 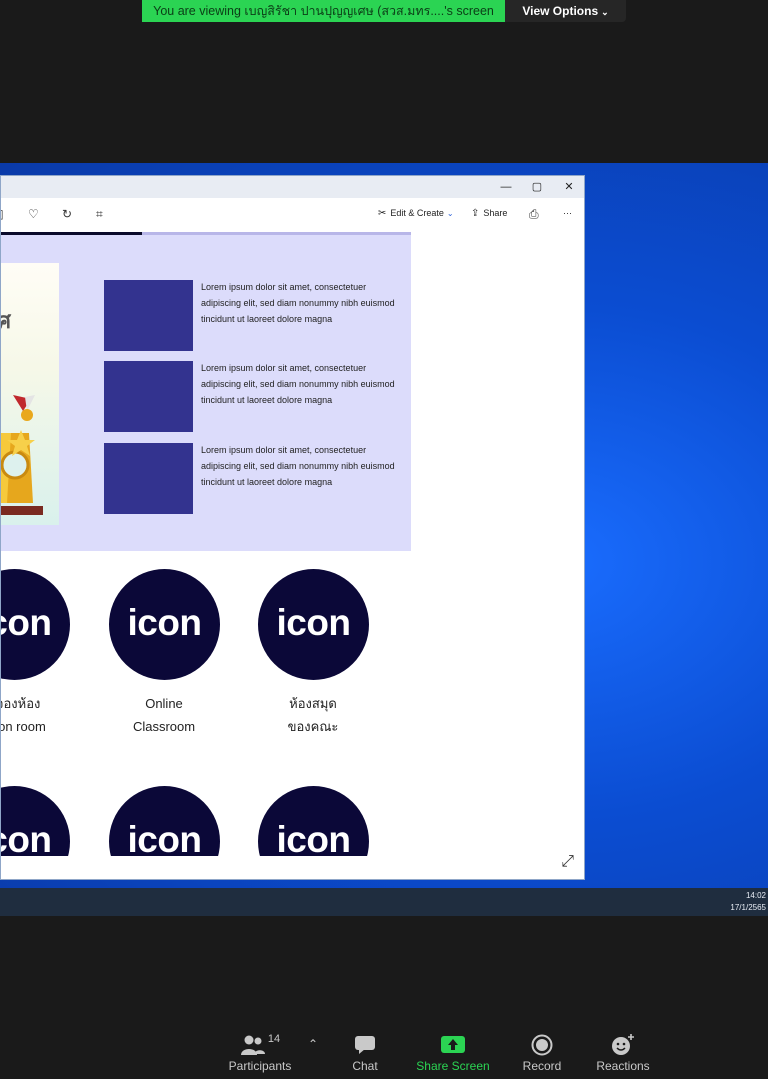 I want to click on share-screen-label: Share Screen, so click(x=453, y=1066).